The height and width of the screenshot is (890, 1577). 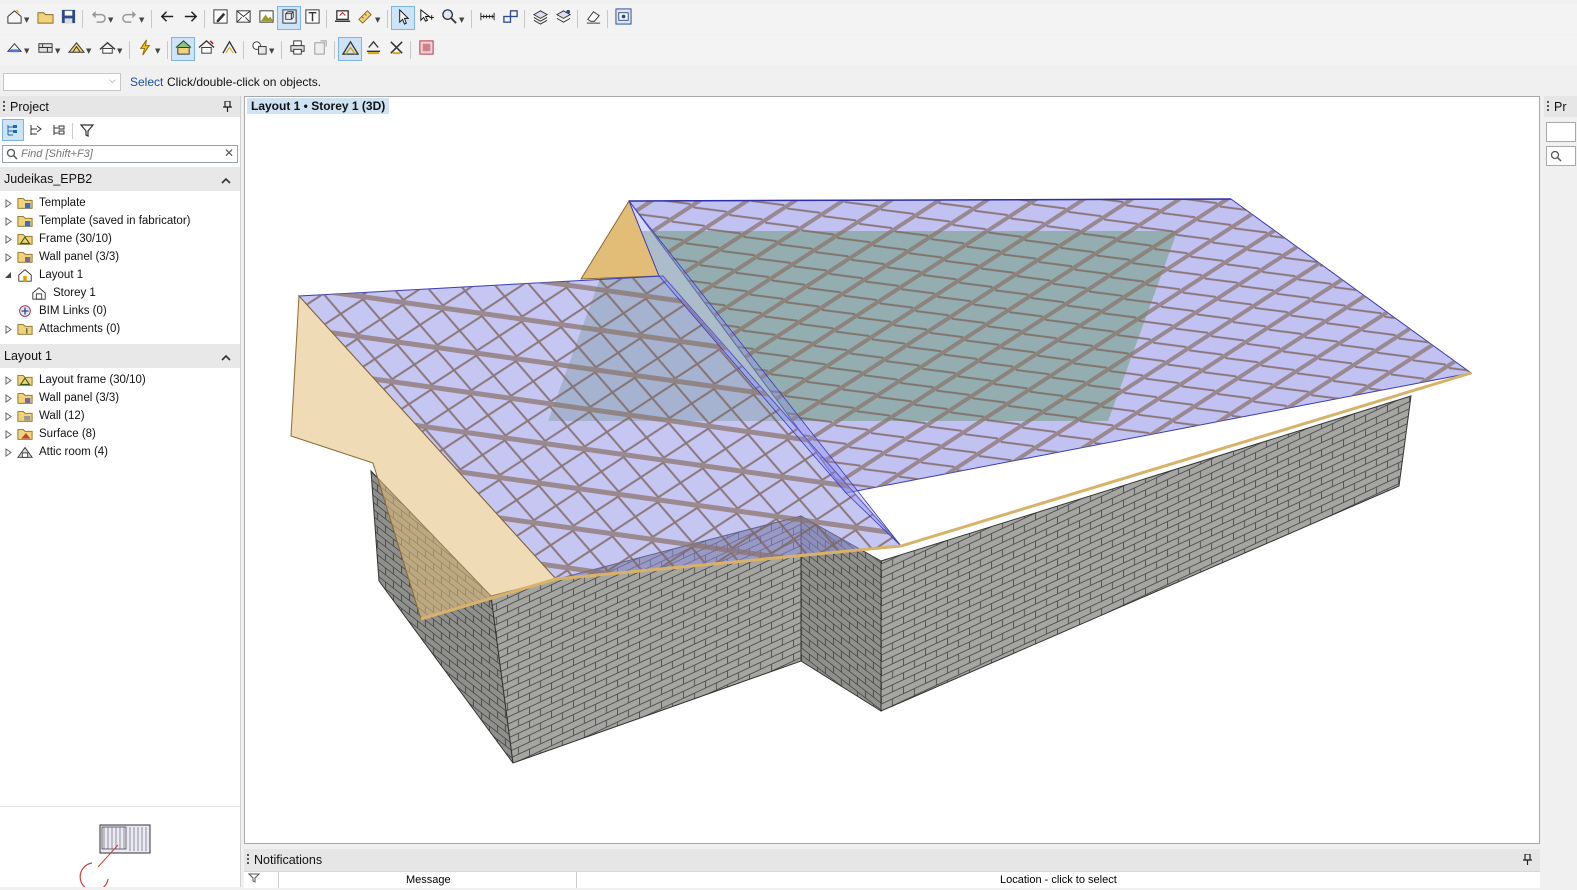 I want to click on zoom-button, so click(x=449, y=18).